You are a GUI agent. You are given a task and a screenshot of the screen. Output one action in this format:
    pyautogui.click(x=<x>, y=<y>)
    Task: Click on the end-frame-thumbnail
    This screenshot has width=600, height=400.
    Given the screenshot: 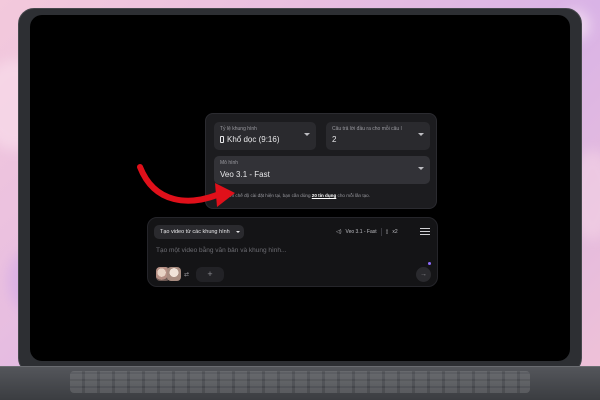 What is the action you would take?
    pyautogui.click(x=174, y=274)
    